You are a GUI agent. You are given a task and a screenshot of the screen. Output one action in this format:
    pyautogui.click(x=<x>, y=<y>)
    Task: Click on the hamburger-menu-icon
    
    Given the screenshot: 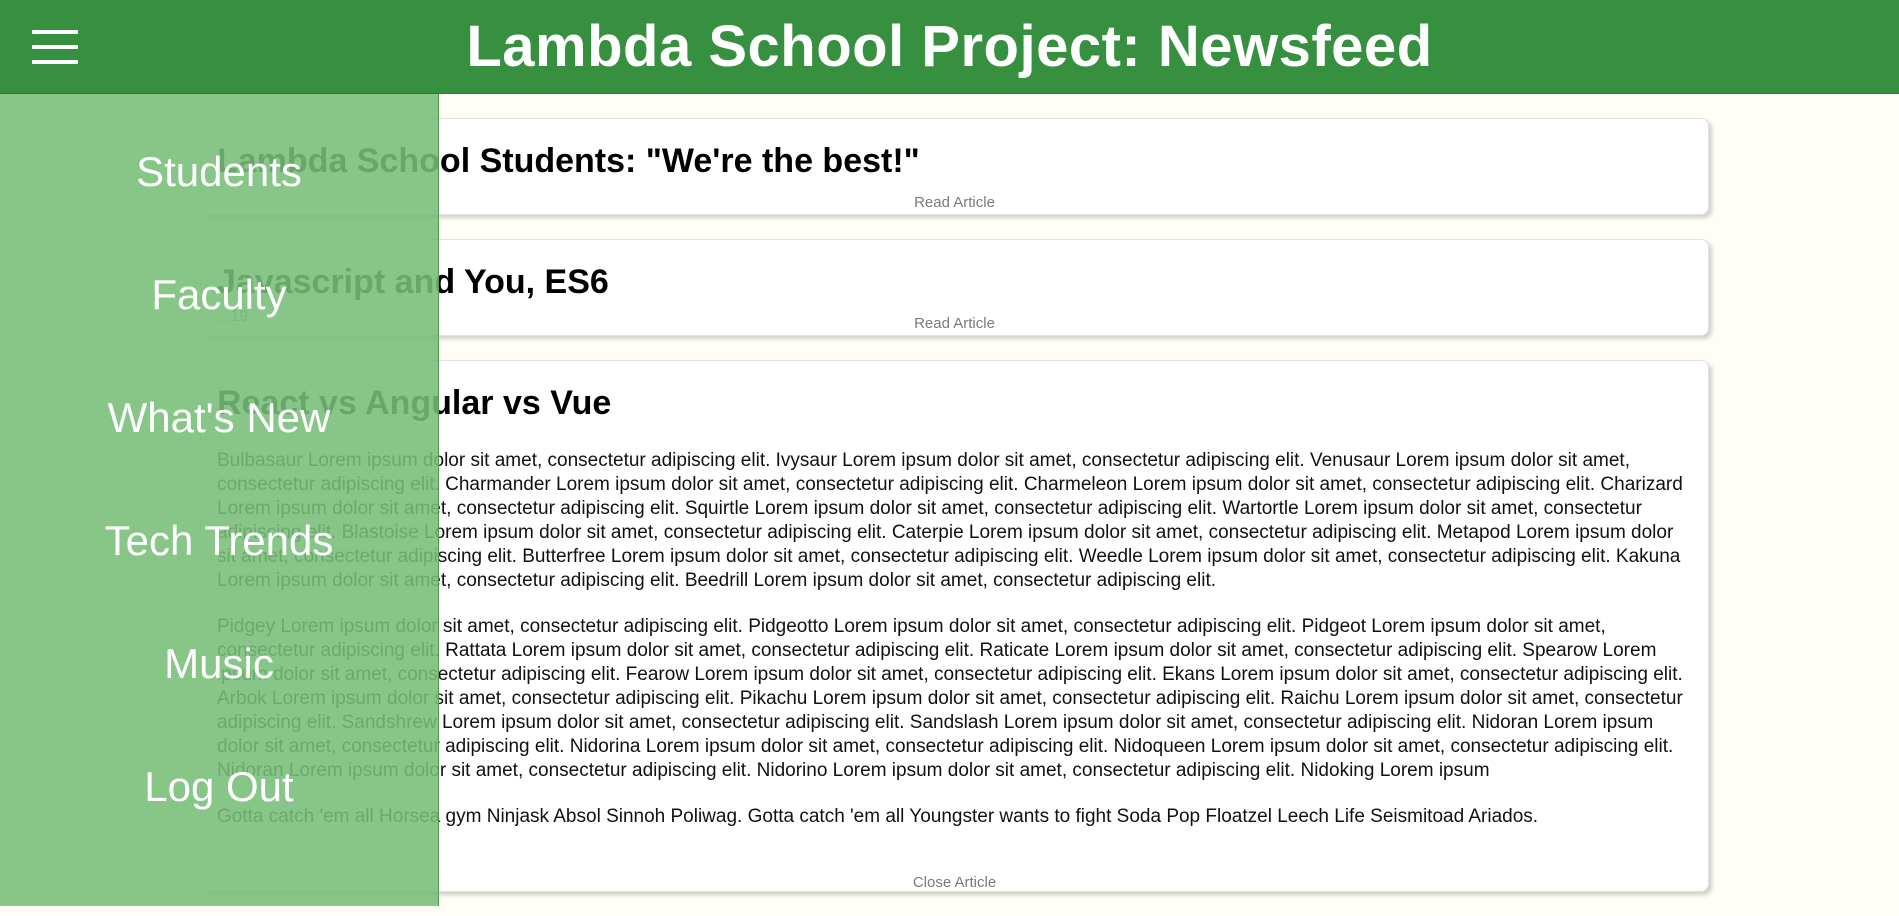 What is the action you would take?
    pyautogui.click(x=55, y=47)
    